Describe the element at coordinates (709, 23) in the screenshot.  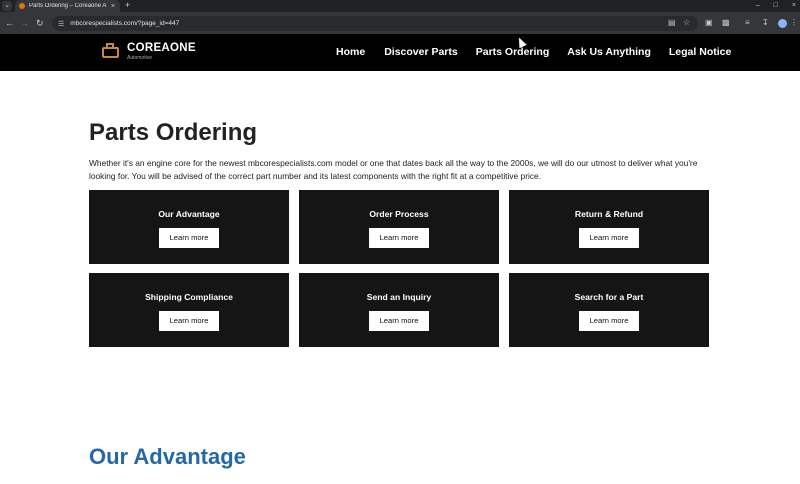
I see `extension-icon: ▣` at that location.